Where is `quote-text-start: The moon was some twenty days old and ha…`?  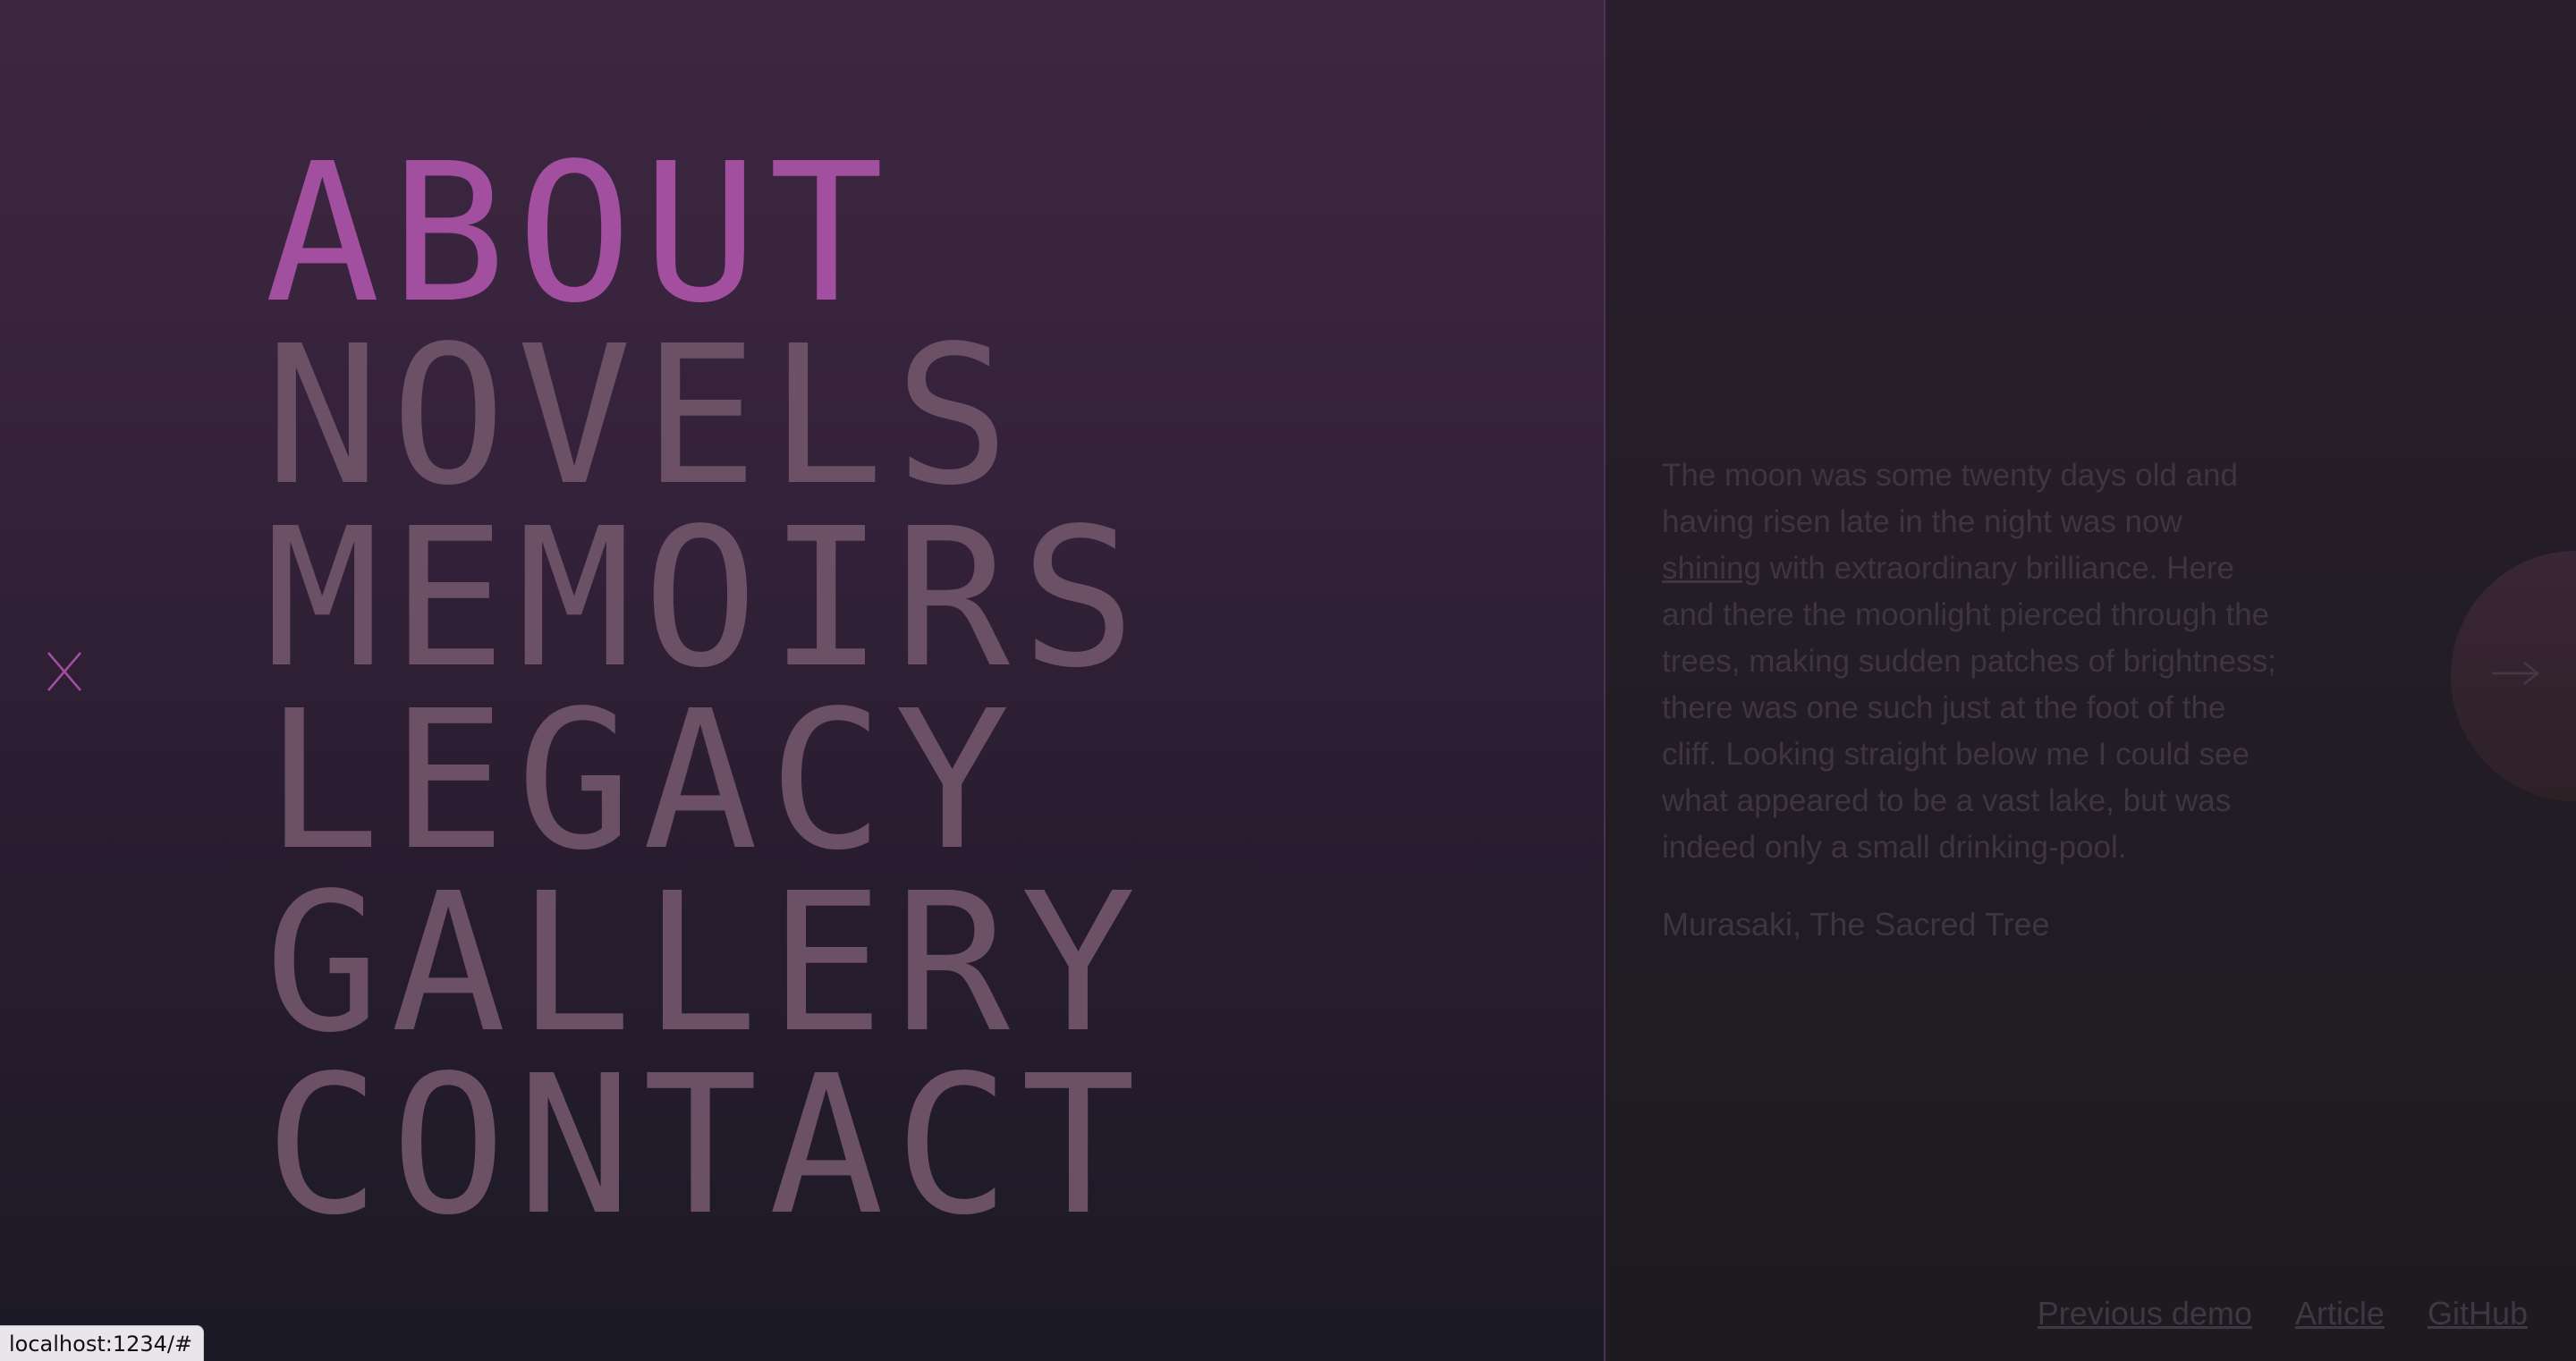
quote-text-start: The moon was some twenty days old and ha… is located at coordinates (1950, 499).